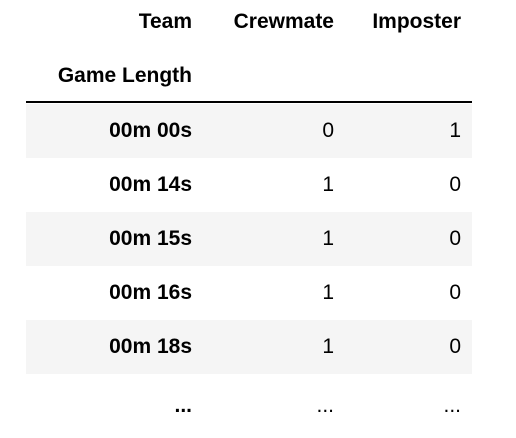  What do you see at coordinates (150, 292) in the screenshot?
I see `row-index: 00m 16s` at bounding box center [150, 292].